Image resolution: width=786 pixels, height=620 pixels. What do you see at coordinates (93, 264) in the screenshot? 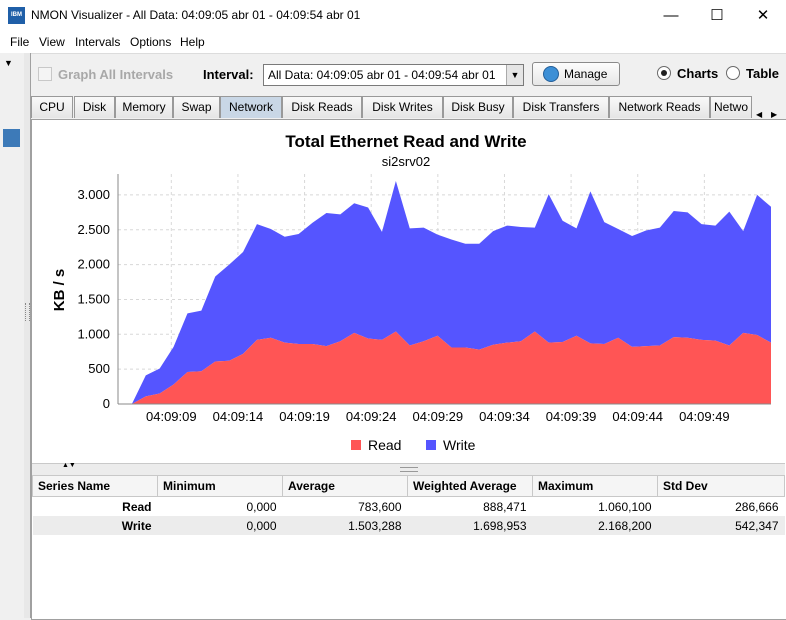
I see `y-tick-label: 2.000` at bounding box center [93, 264].